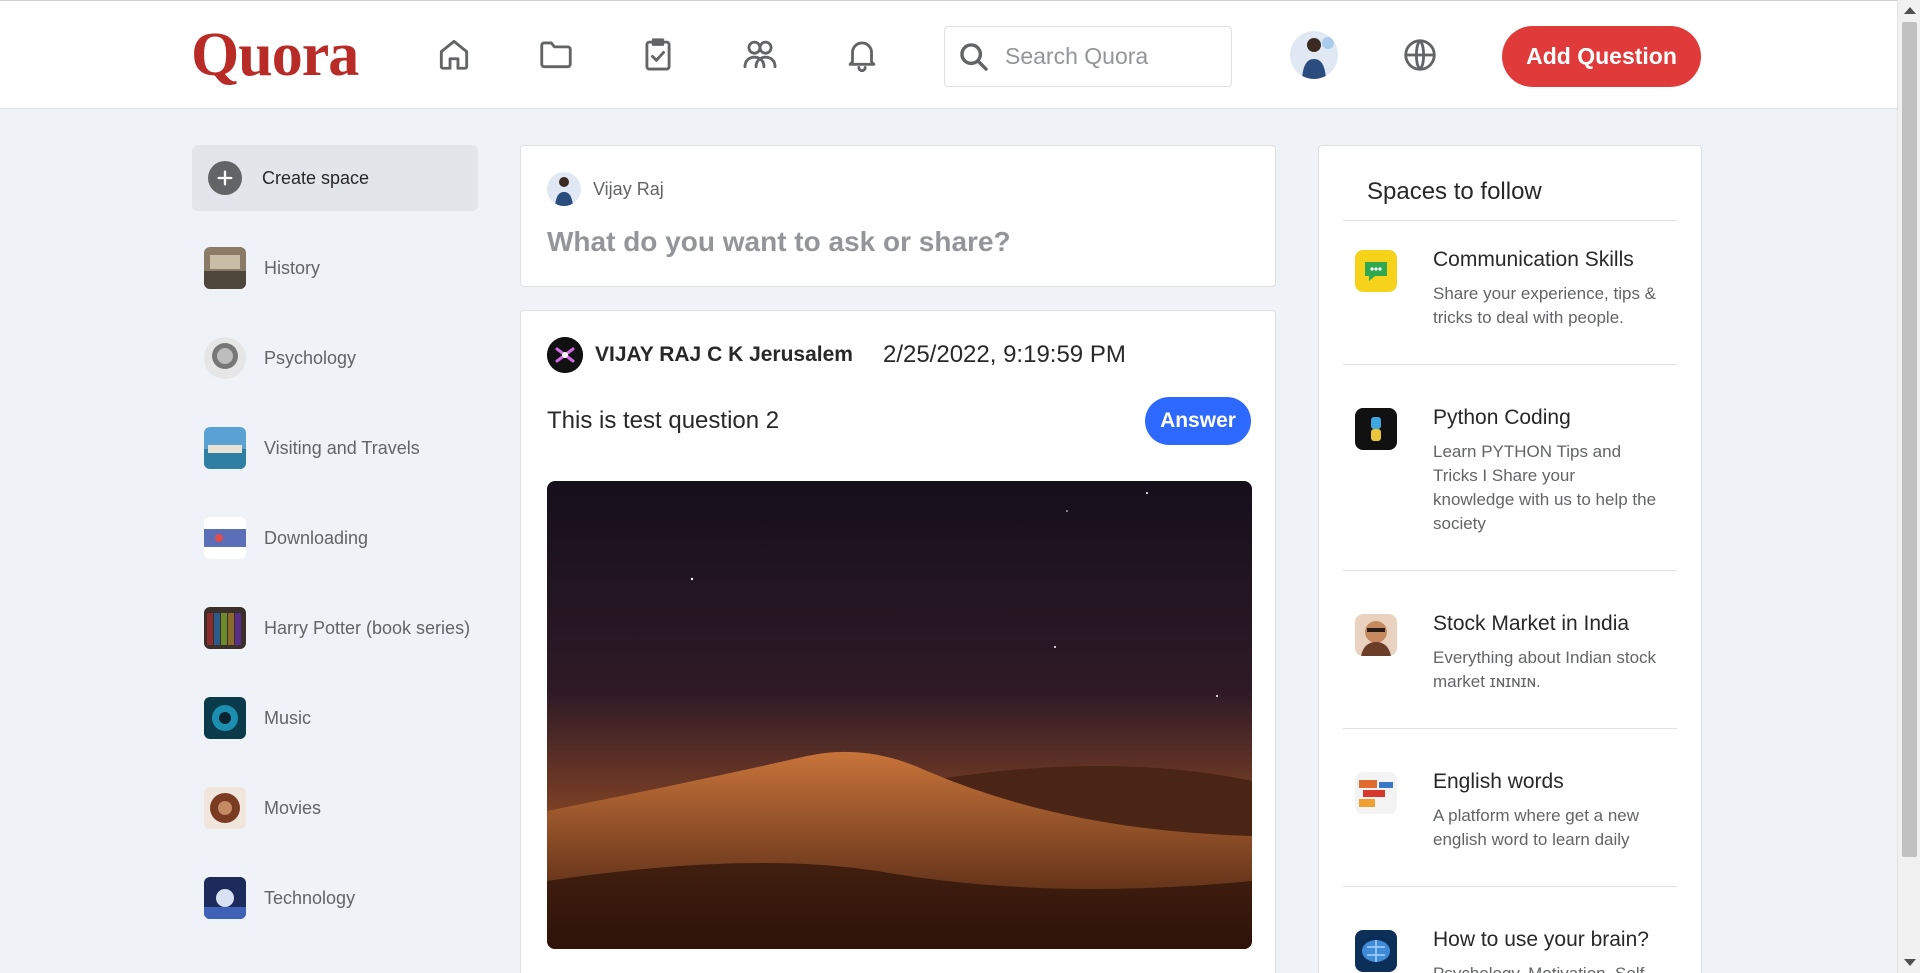  I want to click on ask-input: What do you want to ask or share?, so click(779, 242).